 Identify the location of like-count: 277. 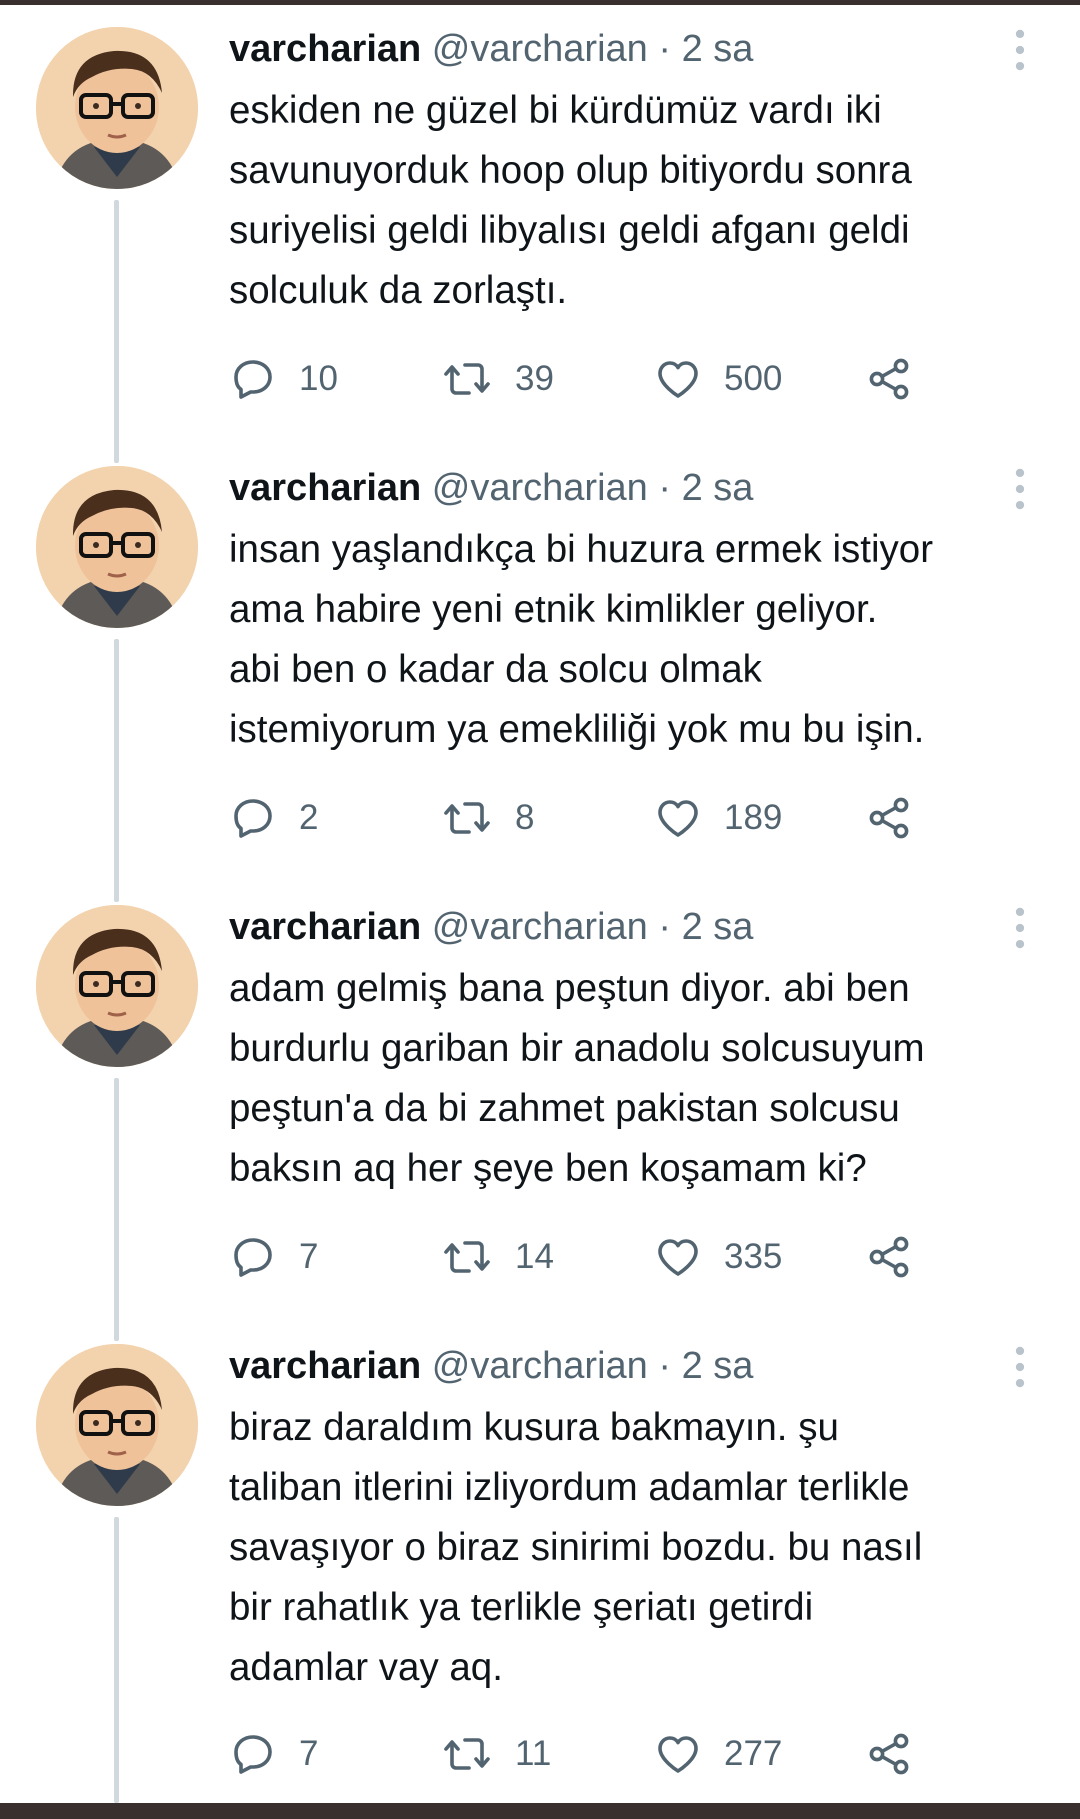
(753, 1753).